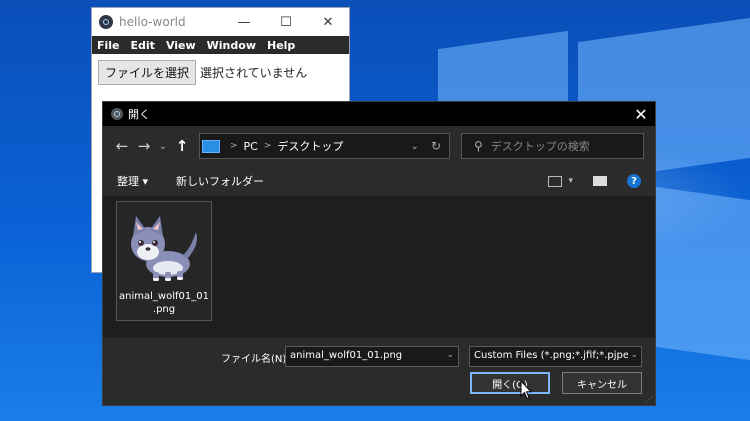 Image resolution: width=750 pixels, height=421 pixels. Describe the element at coordinates (254, 73) in the screenshot. I see `file-status-text: 選択されていません` at that location.